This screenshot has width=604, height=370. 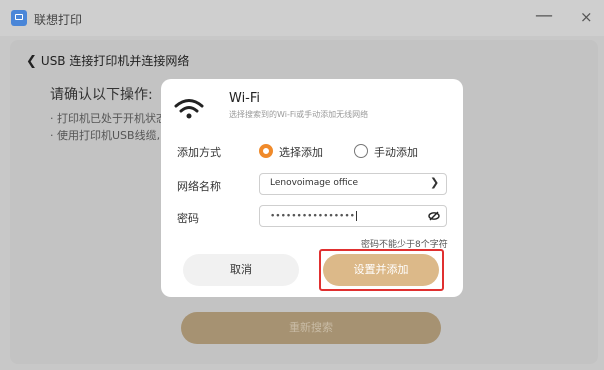 What do you see at coordinates (312, 216) in the screenshot?
I see `password-value: ••••••••••••••••` at bounding box center [312, 216].